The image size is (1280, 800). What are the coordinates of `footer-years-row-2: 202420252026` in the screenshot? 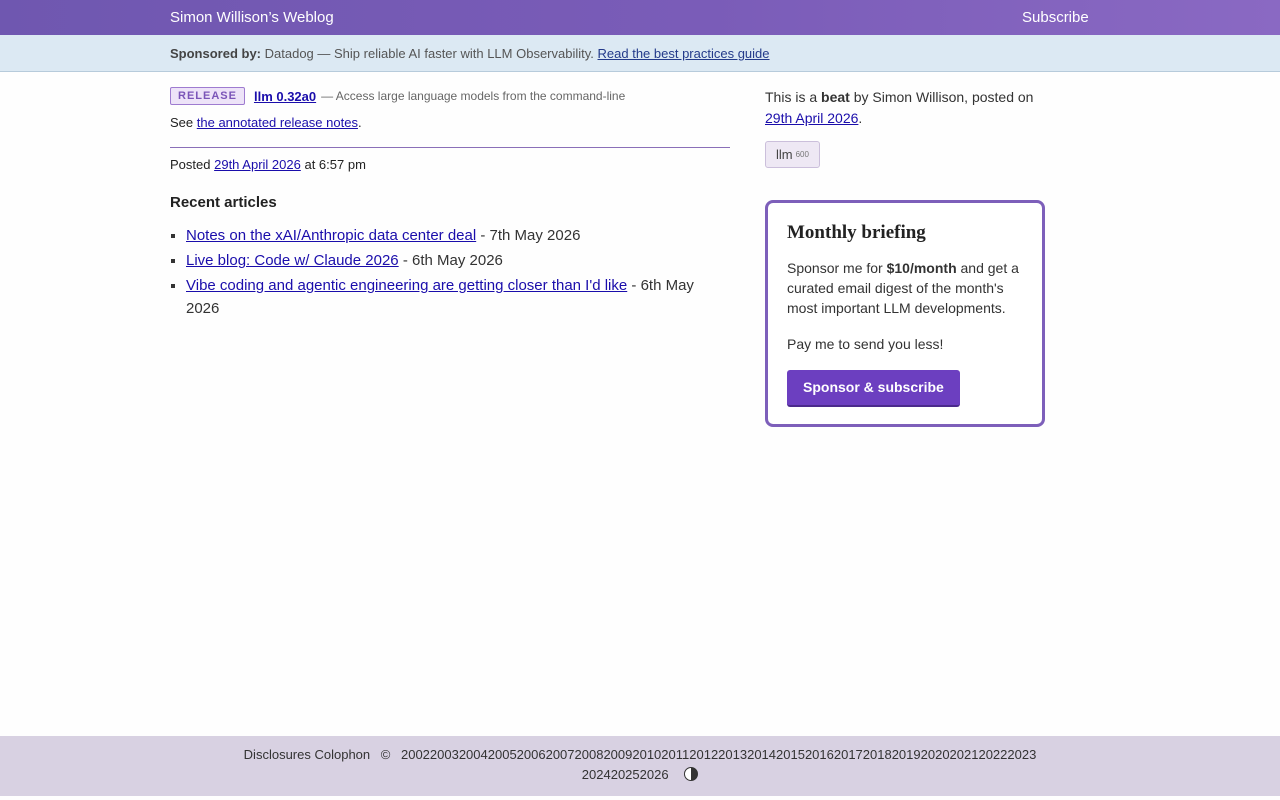 It's located at (625, 774).